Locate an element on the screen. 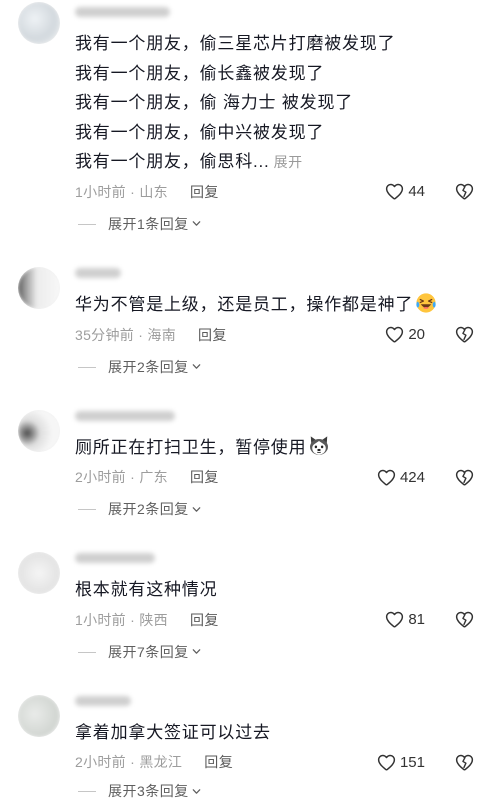  like-button: 81 is located at coordinates (404, 620).